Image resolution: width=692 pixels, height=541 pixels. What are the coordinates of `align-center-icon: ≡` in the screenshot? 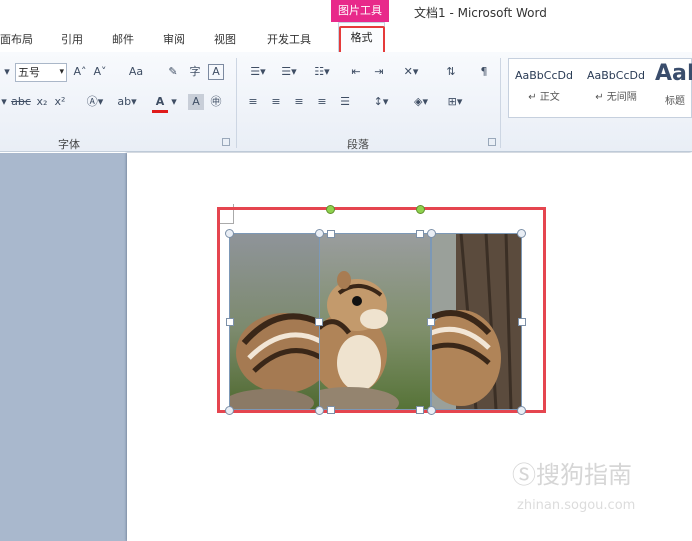 It's located at (276, 102).